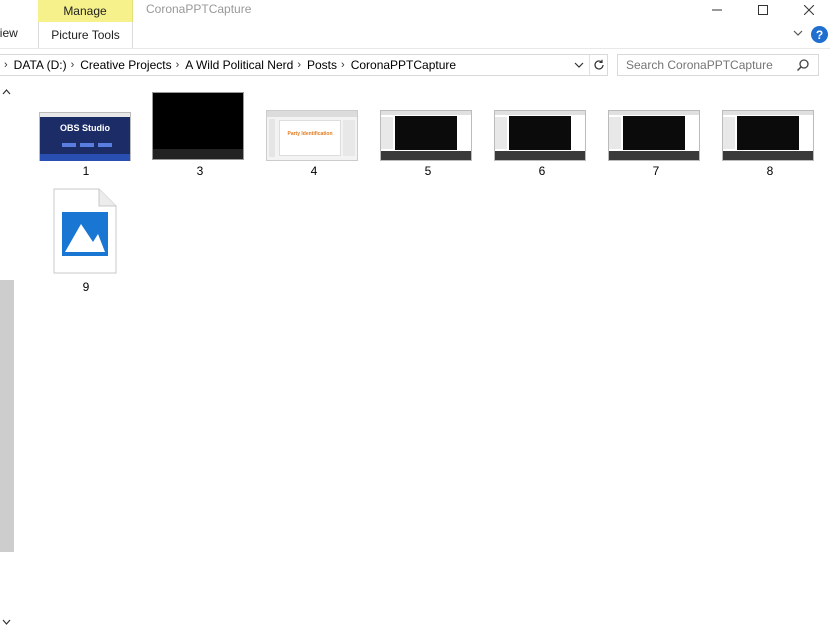 The image size is (830, 632). I want to click on file-item: 9, so click(86, 243).